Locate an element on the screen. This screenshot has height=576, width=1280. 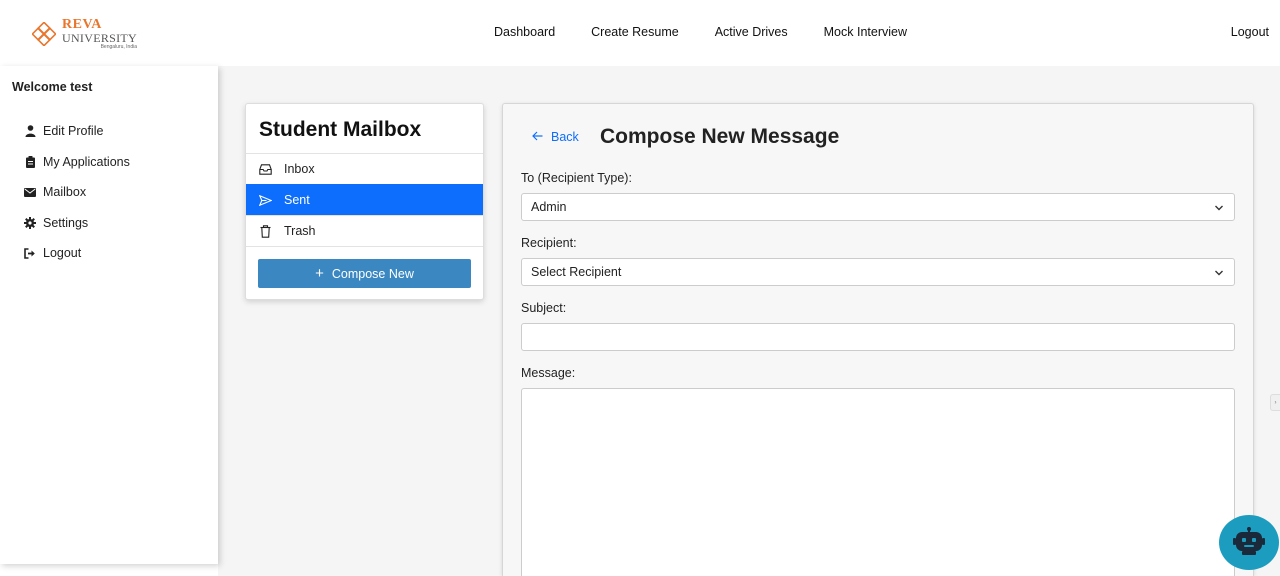
recipient-label: Recipient: is located at coordinates (549, 243).